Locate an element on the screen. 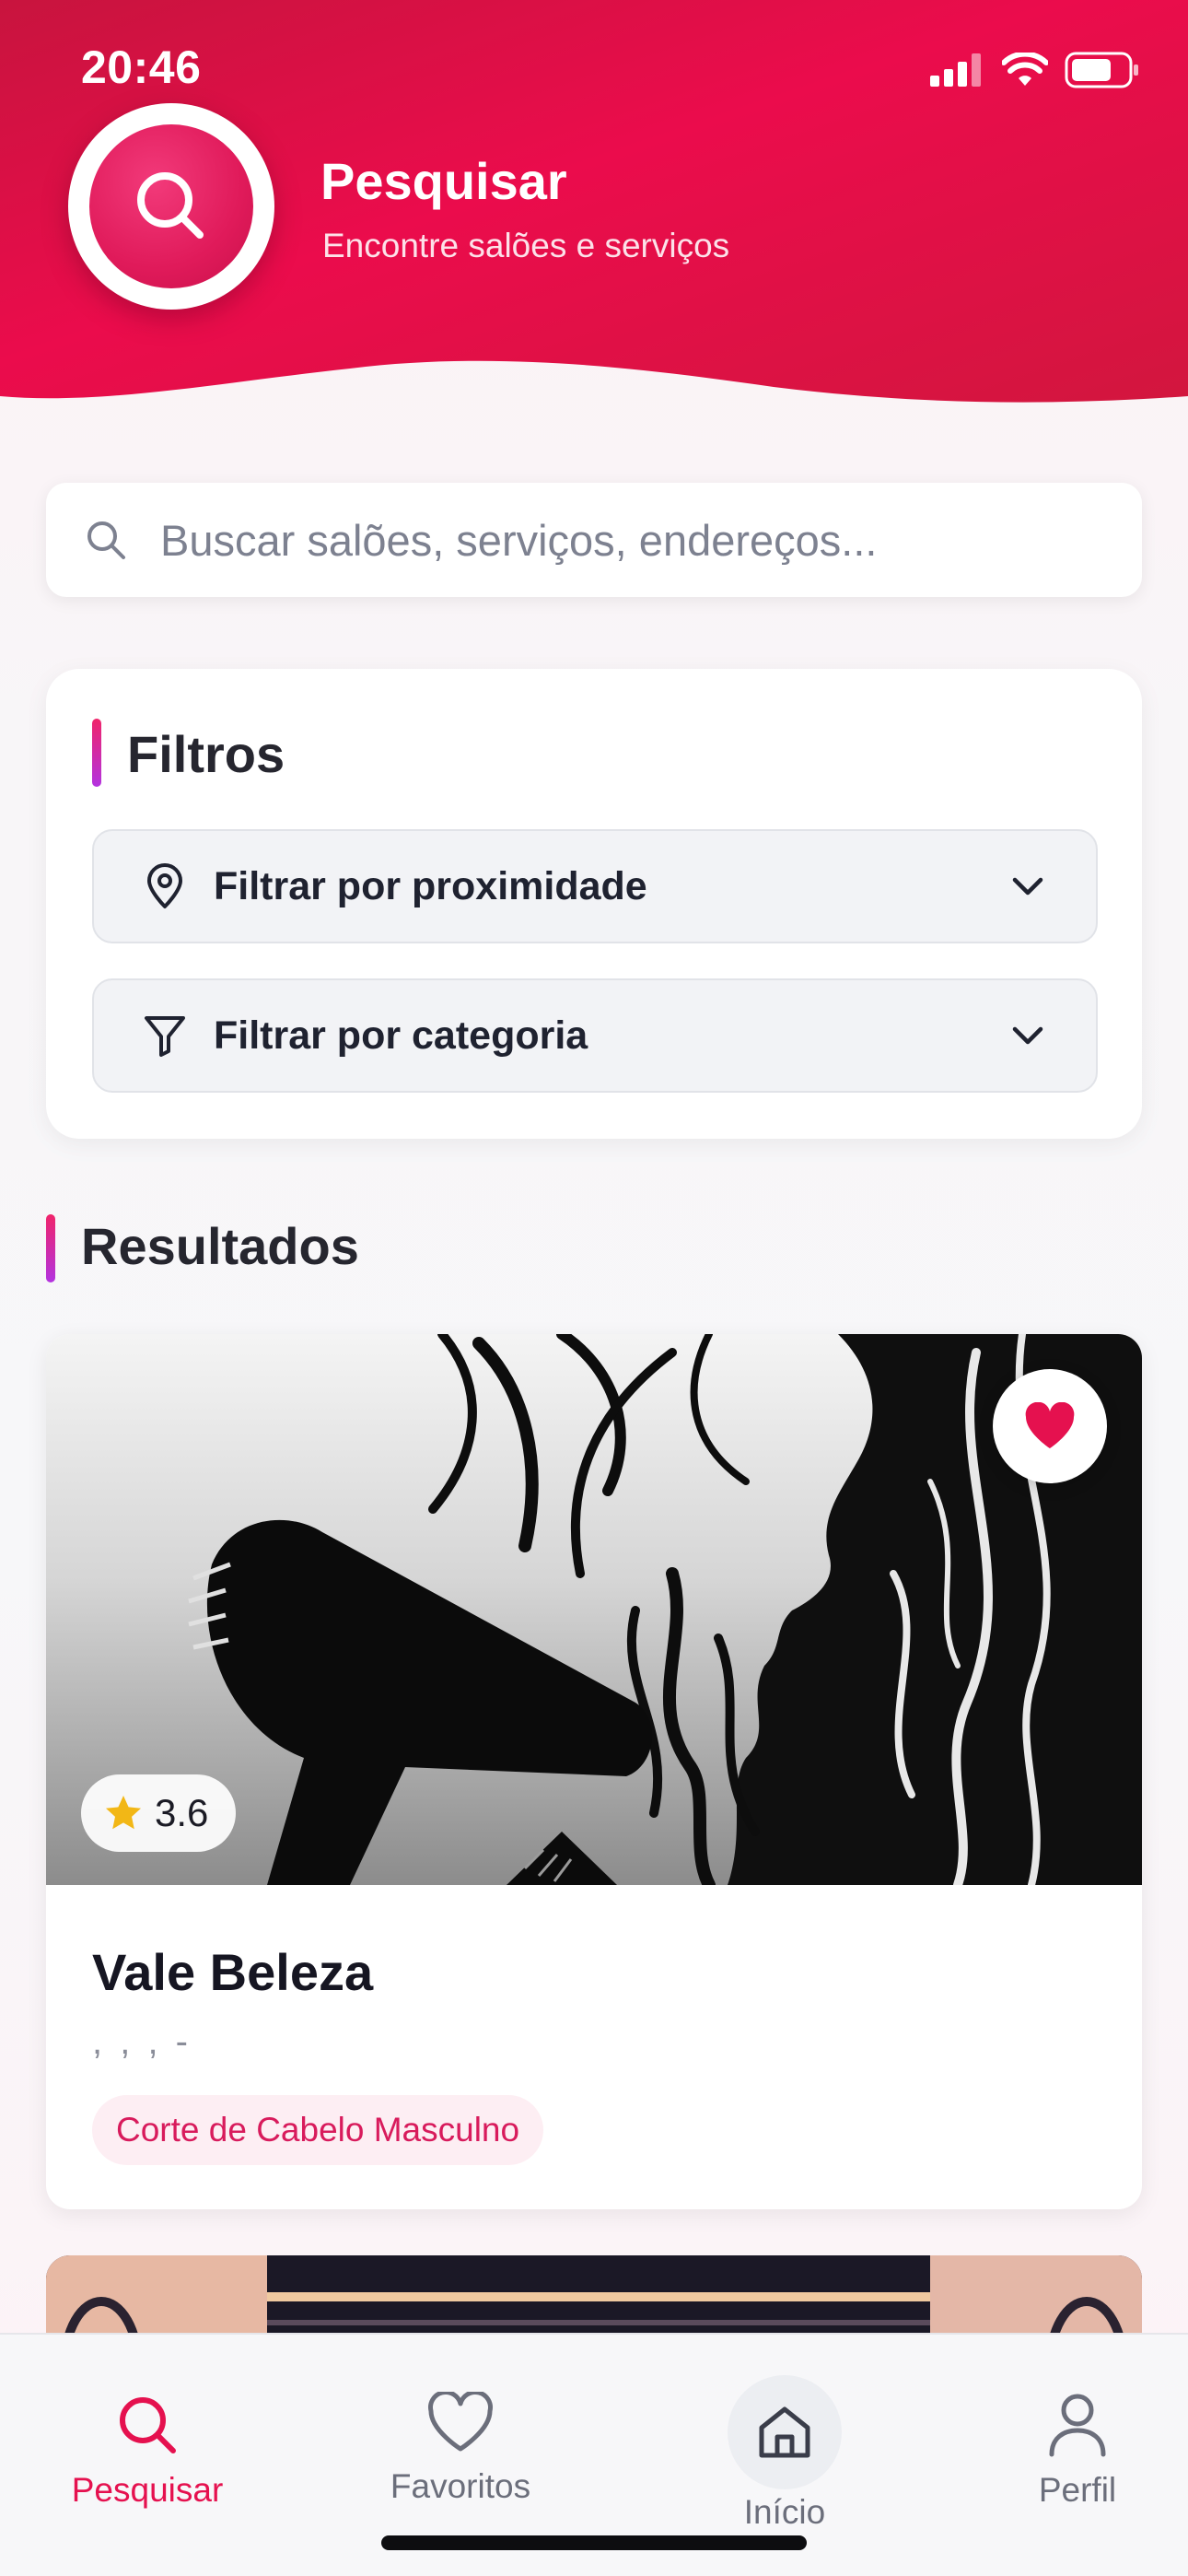 The width and height of the screenshot is (1188, 2576). nav-label: Favoritos is located at coordinates (460, 2486).